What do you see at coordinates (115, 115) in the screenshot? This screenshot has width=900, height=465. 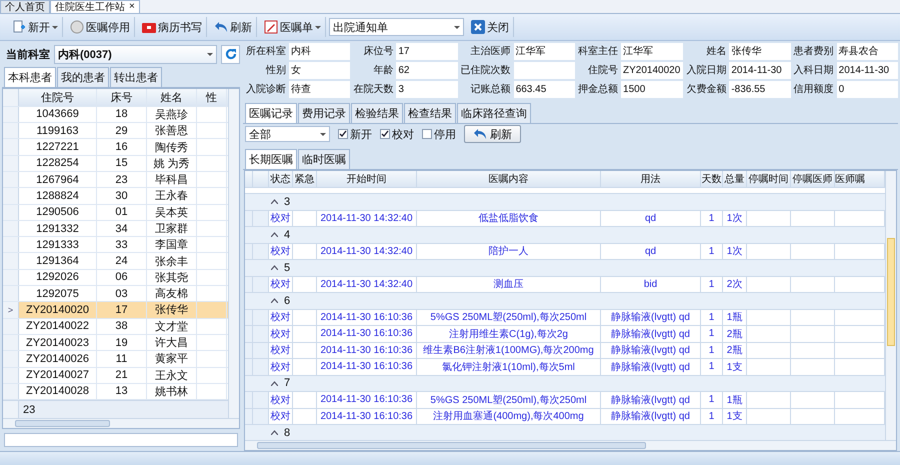 I see `patient-row: 1043669 18 吴燕珍` at bounding box center [115, 115].